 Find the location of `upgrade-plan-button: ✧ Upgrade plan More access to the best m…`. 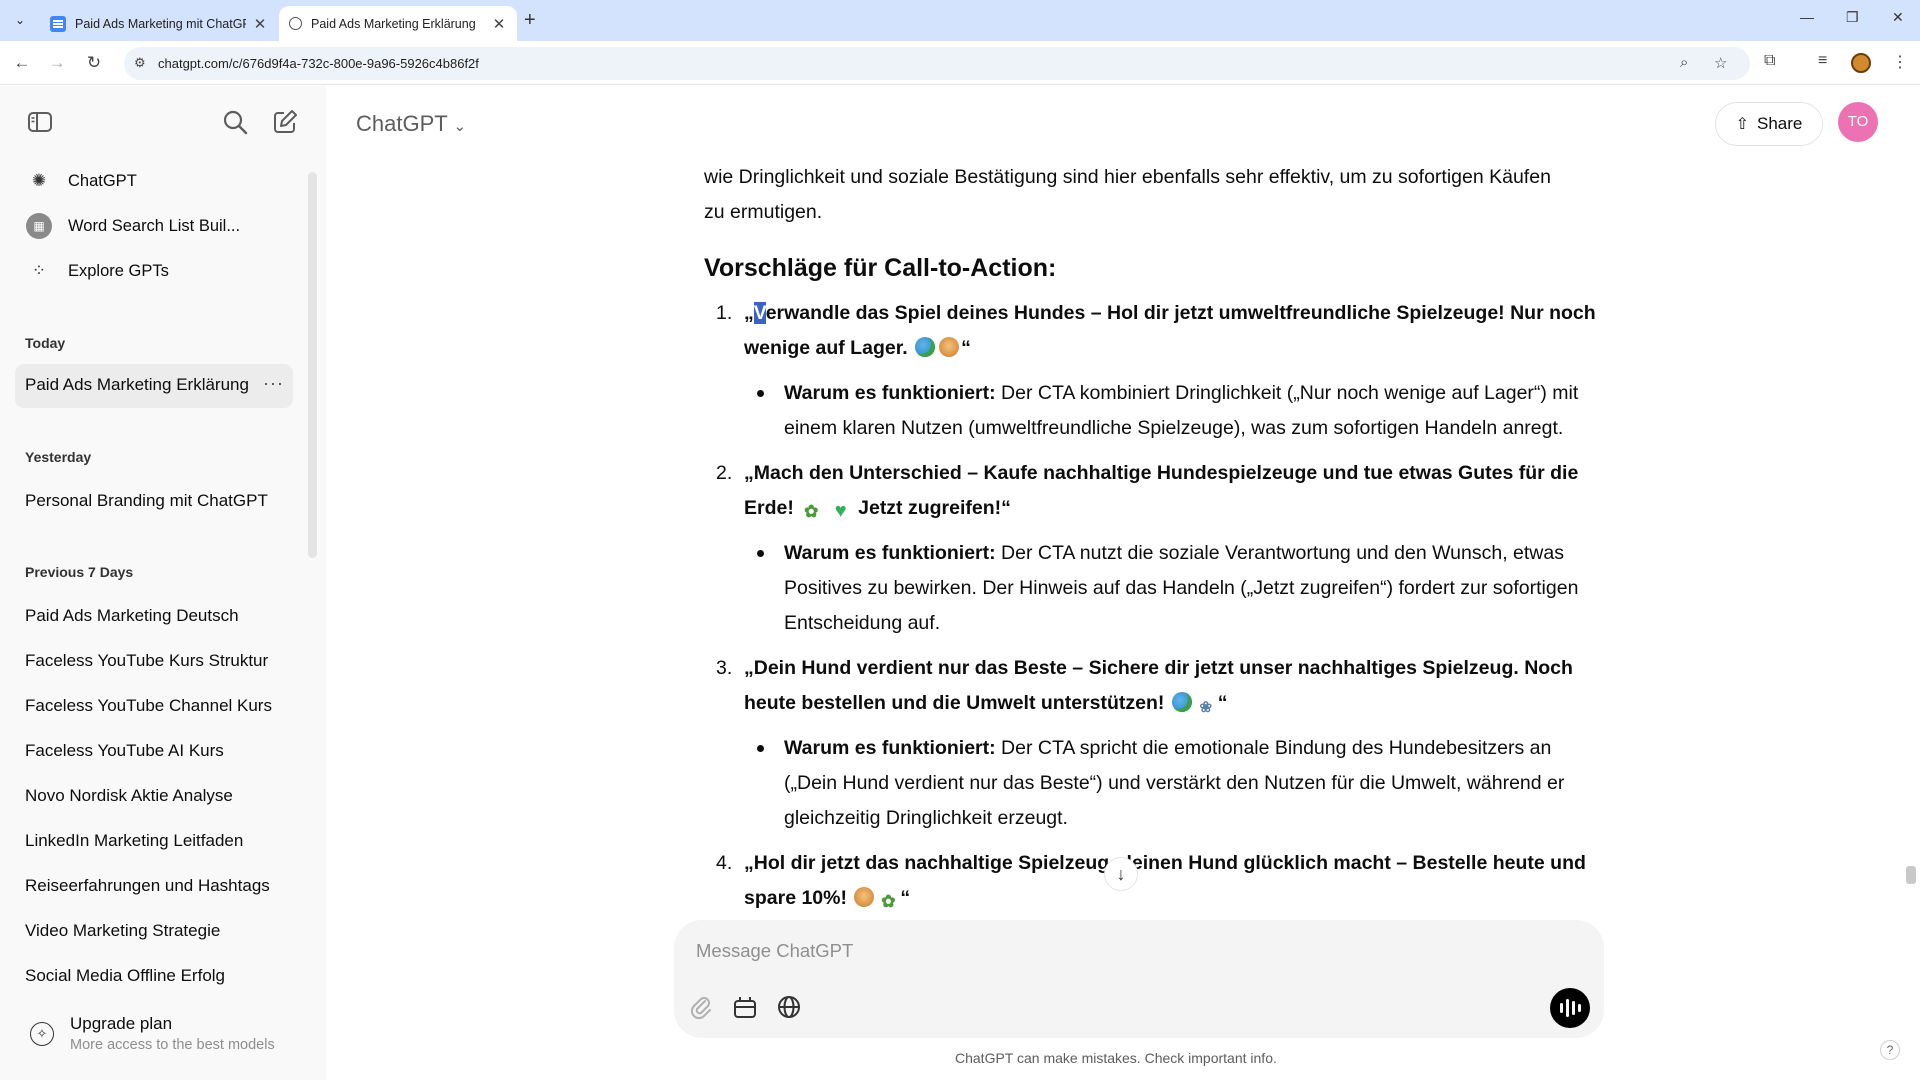

upgrade-plan-button: ✧ Upgrade plan More access to the best m… is located at coordinates (166, 1039).